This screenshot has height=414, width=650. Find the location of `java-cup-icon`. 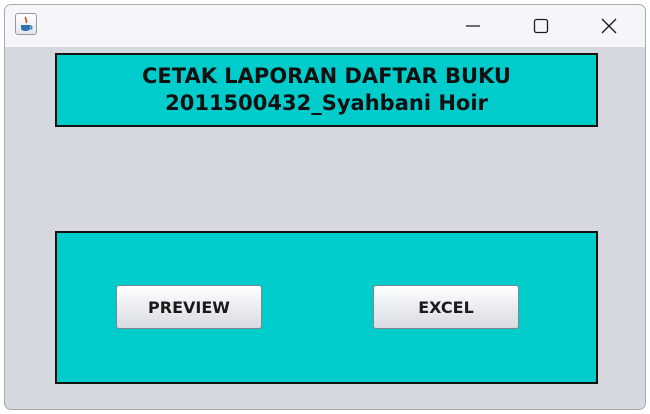

java-cup-icon is located at coordinates (26, 24).